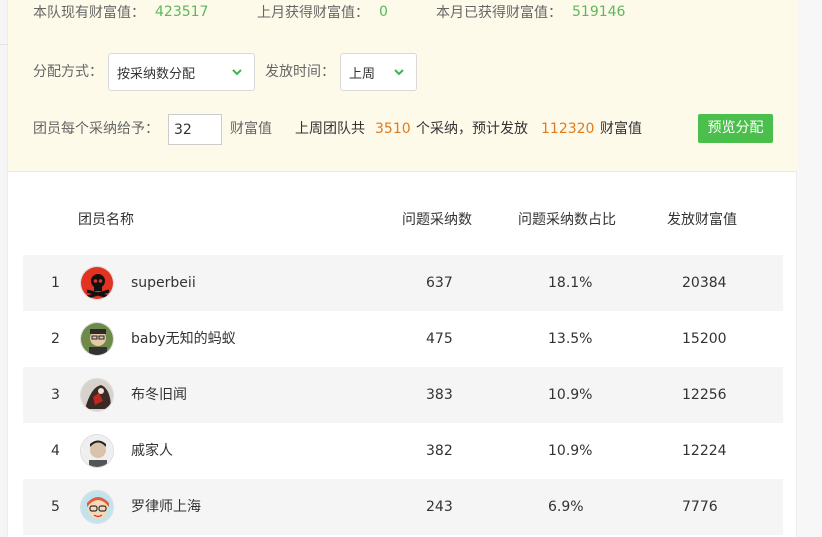 The image size is (822, 537). Describe the element at coordinates (809, 268) in the screenshot. I see `right-scroll-area` at that location.